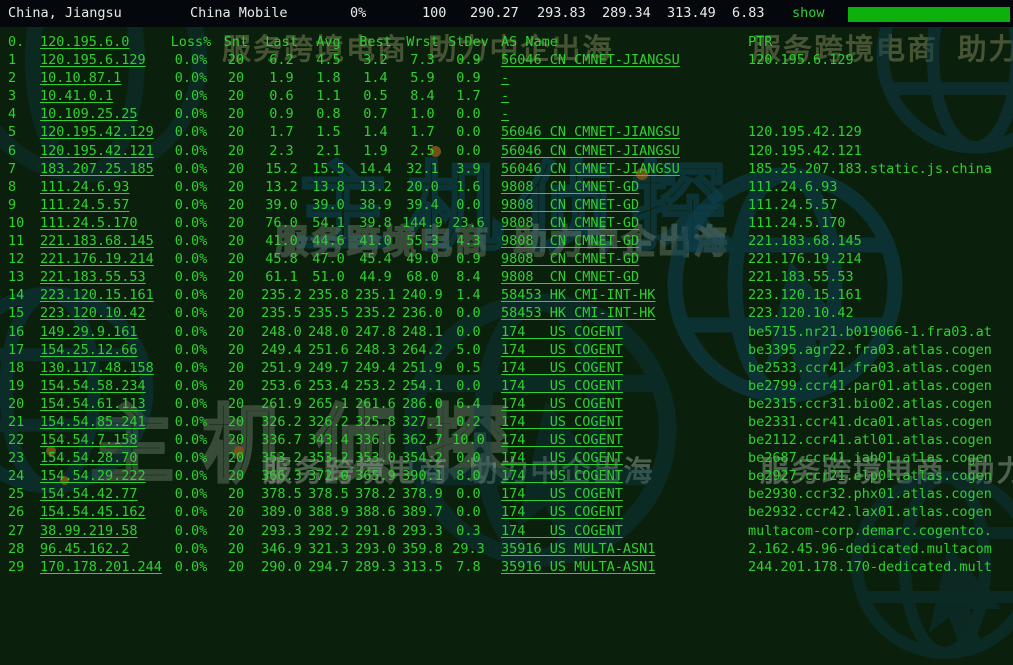 The height and width of the screenshot is (665, 1013). I want to click on host-ip-link: 154.54.29.222, so click(104, 476).